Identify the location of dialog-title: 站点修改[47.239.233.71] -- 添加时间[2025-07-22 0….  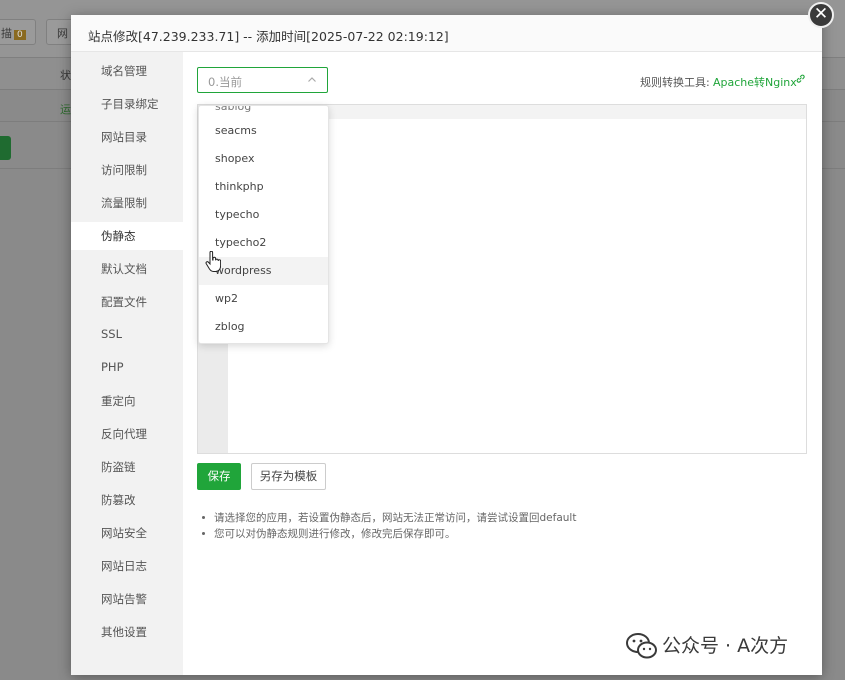
(268, 36).